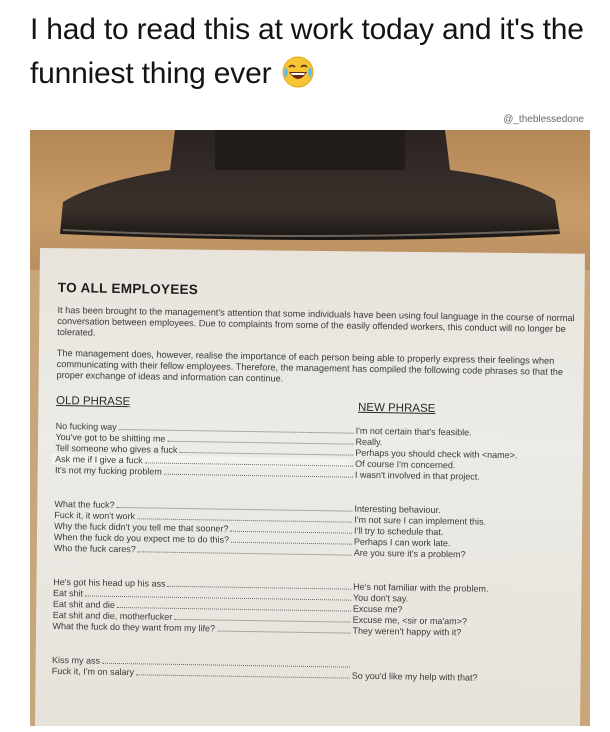 This screenshot has height=732, width=610. Describe the element at coordinates (108, 470) in the screenshot. I see `old-phrase: It's not my fucking problem` at that location.